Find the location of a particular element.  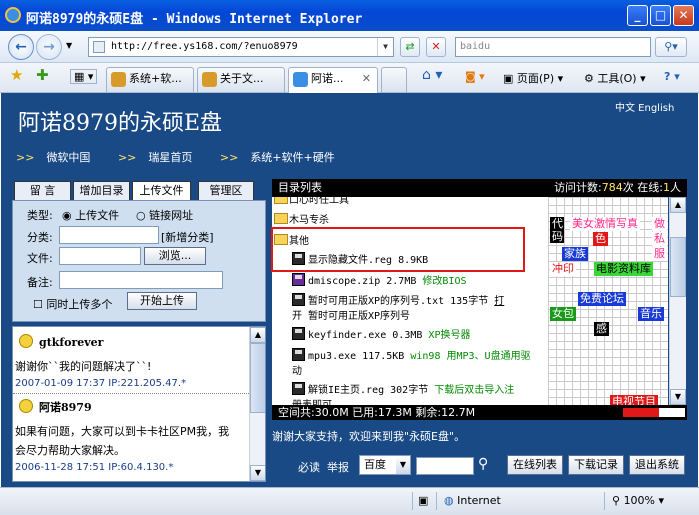

search-icon: ⚲▾ is located at coordinates (671, 47).